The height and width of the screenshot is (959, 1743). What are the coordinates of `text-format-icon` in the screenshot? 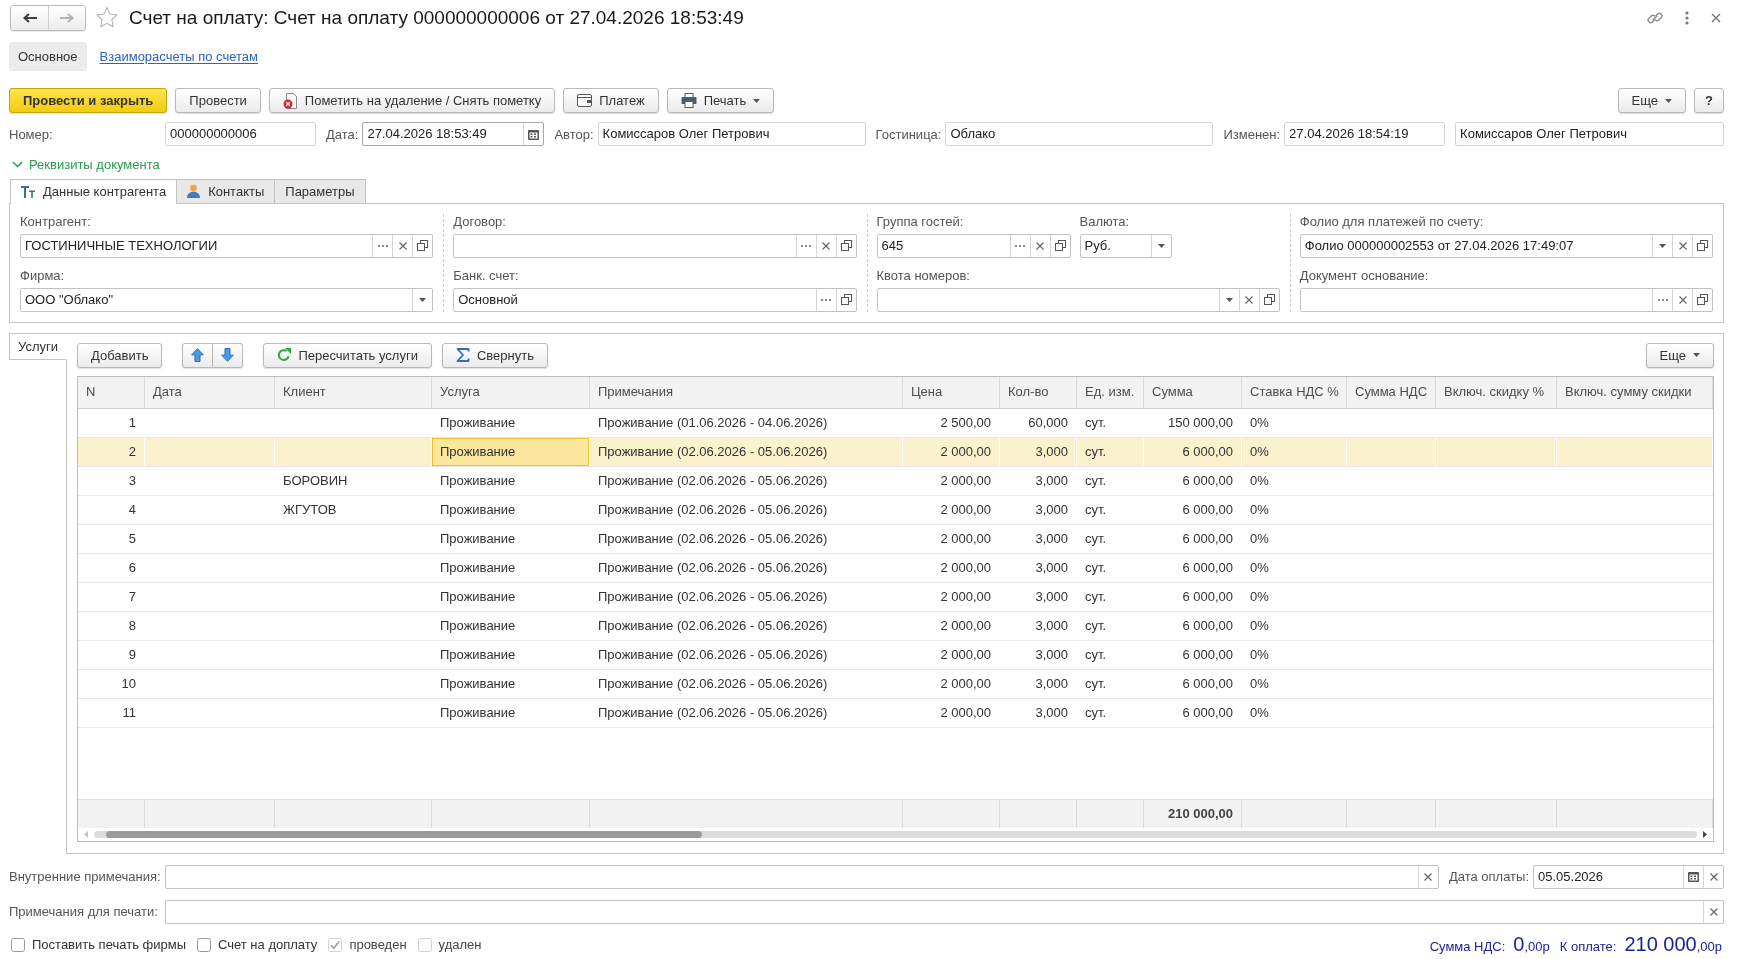 It's located at (28, 191).